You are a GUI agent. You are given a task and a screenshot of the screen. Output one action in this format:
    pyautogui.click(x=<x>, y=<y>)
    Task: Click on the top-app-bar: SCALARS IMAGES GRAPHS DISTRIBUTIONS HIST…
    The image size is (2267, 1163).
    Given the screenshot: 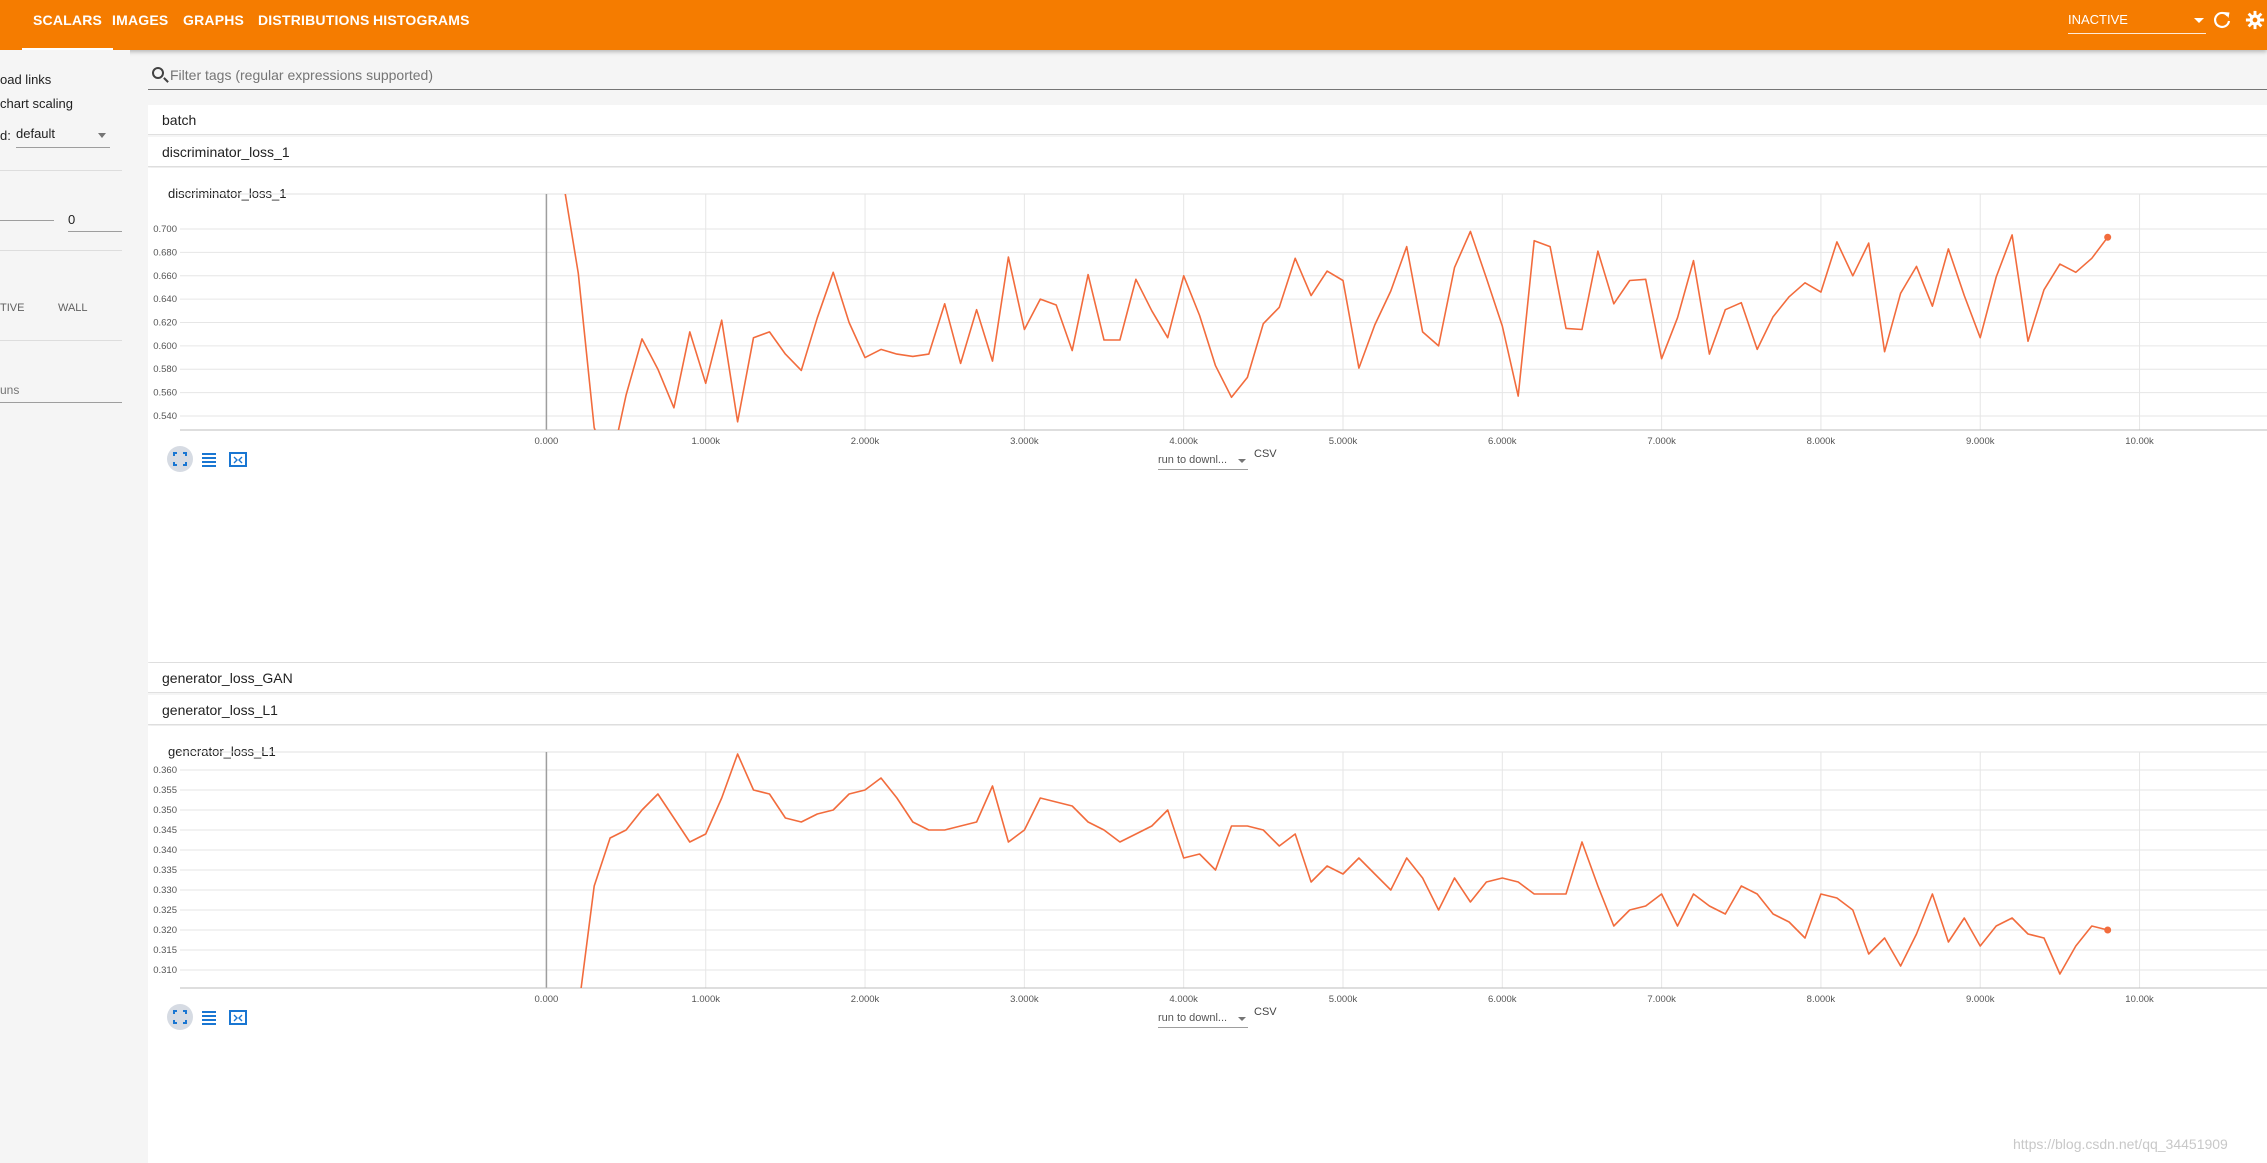 What is the action you would take?
    pyautogui.click(x=1133, y=25)
    